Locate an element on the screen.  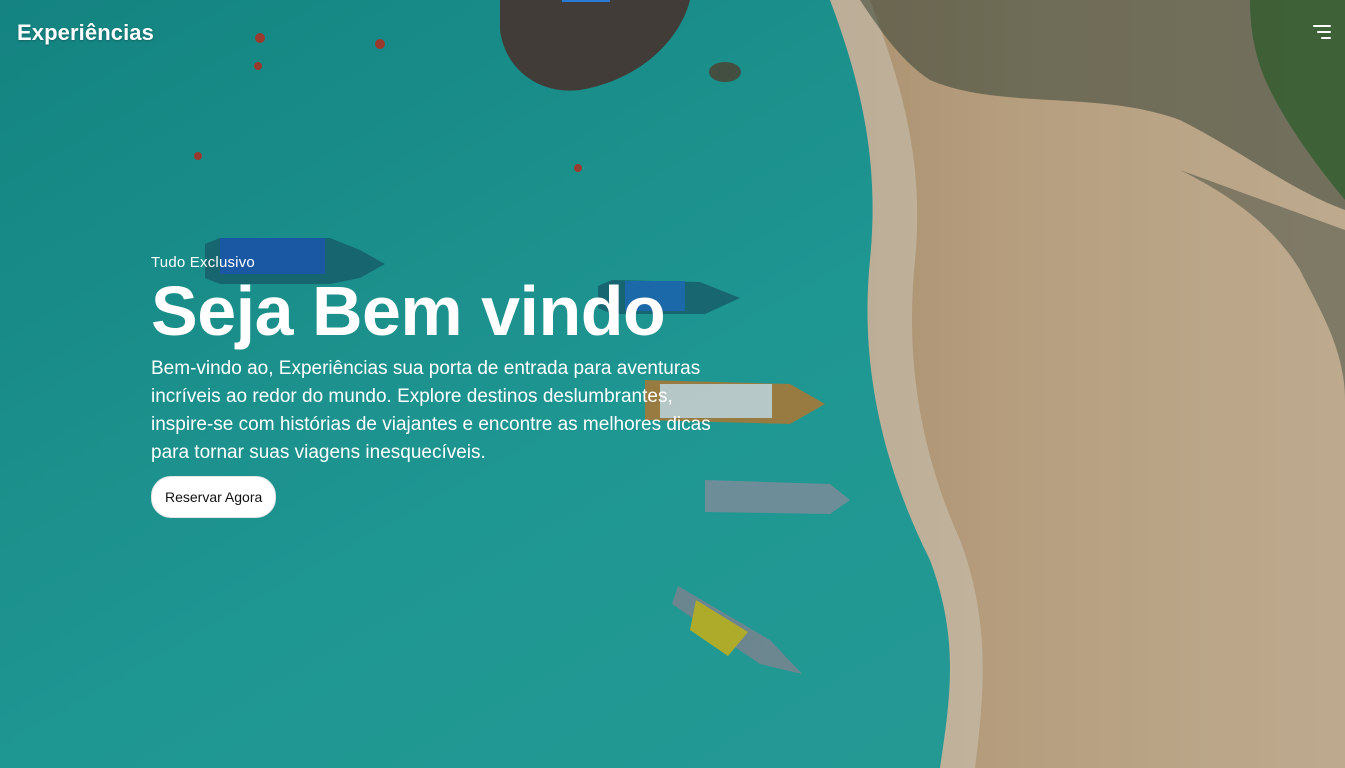
top-accent-bar is located at coordinates (586, 1).